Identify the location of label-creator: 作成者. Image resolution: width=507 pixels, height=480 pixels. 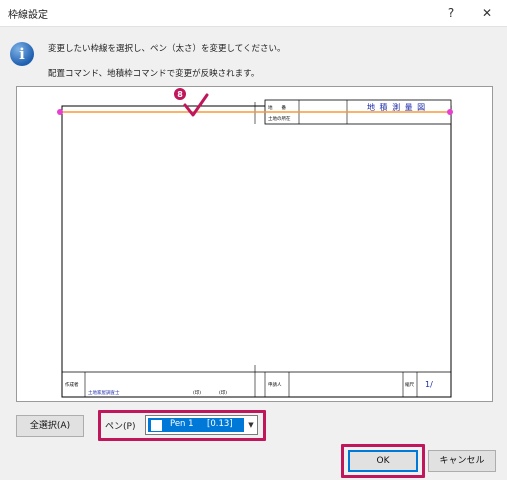
(72, 384).